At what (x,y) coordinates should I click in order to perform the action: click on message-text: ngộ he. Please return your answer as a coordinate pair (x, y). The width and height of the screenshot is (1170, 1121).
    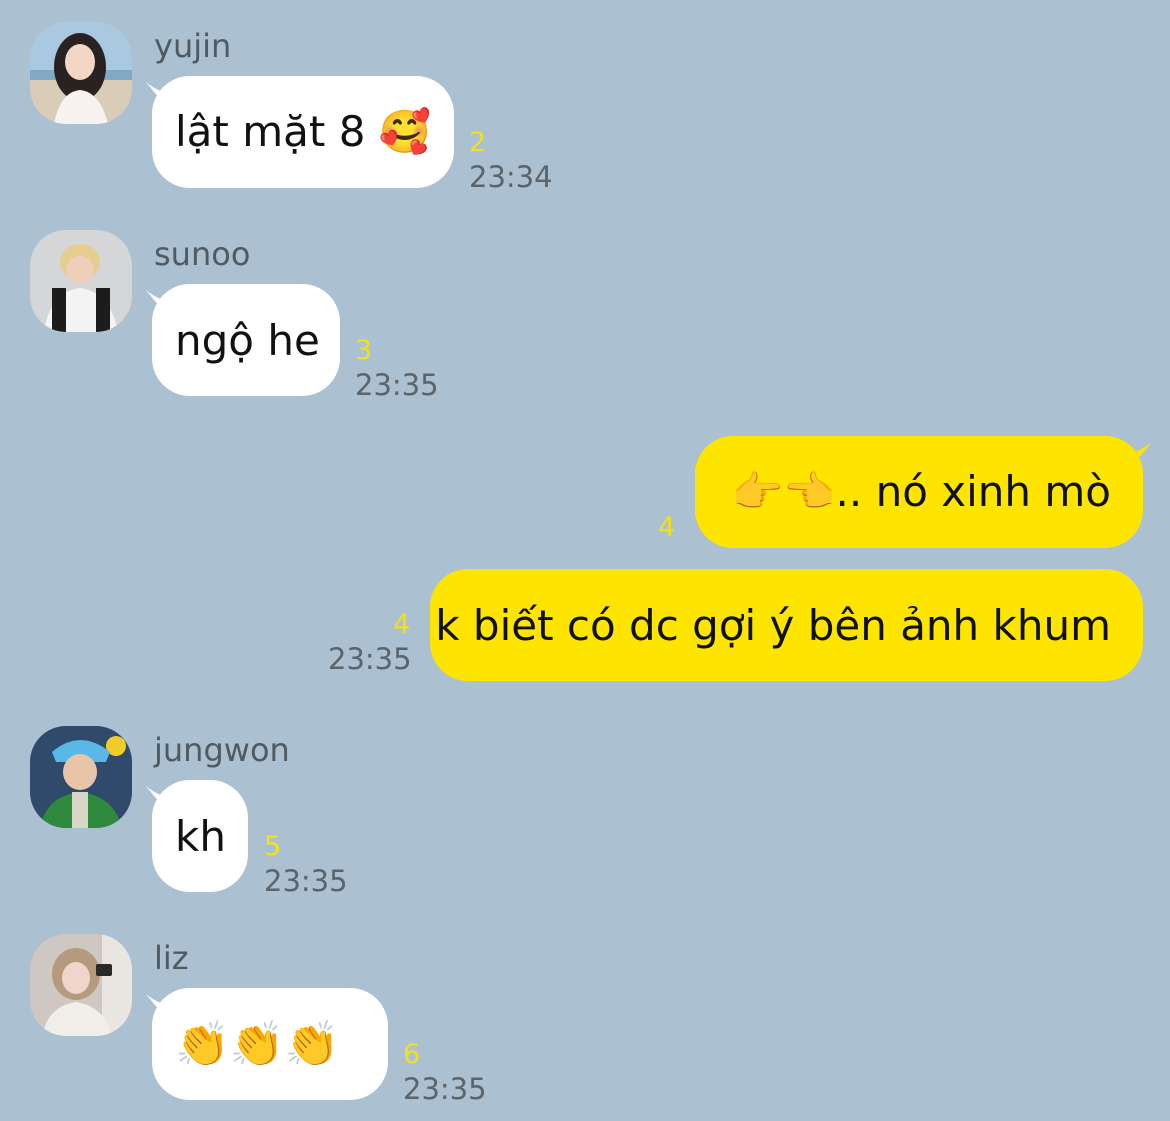
    Looking at the image, I should click on (247, 340).